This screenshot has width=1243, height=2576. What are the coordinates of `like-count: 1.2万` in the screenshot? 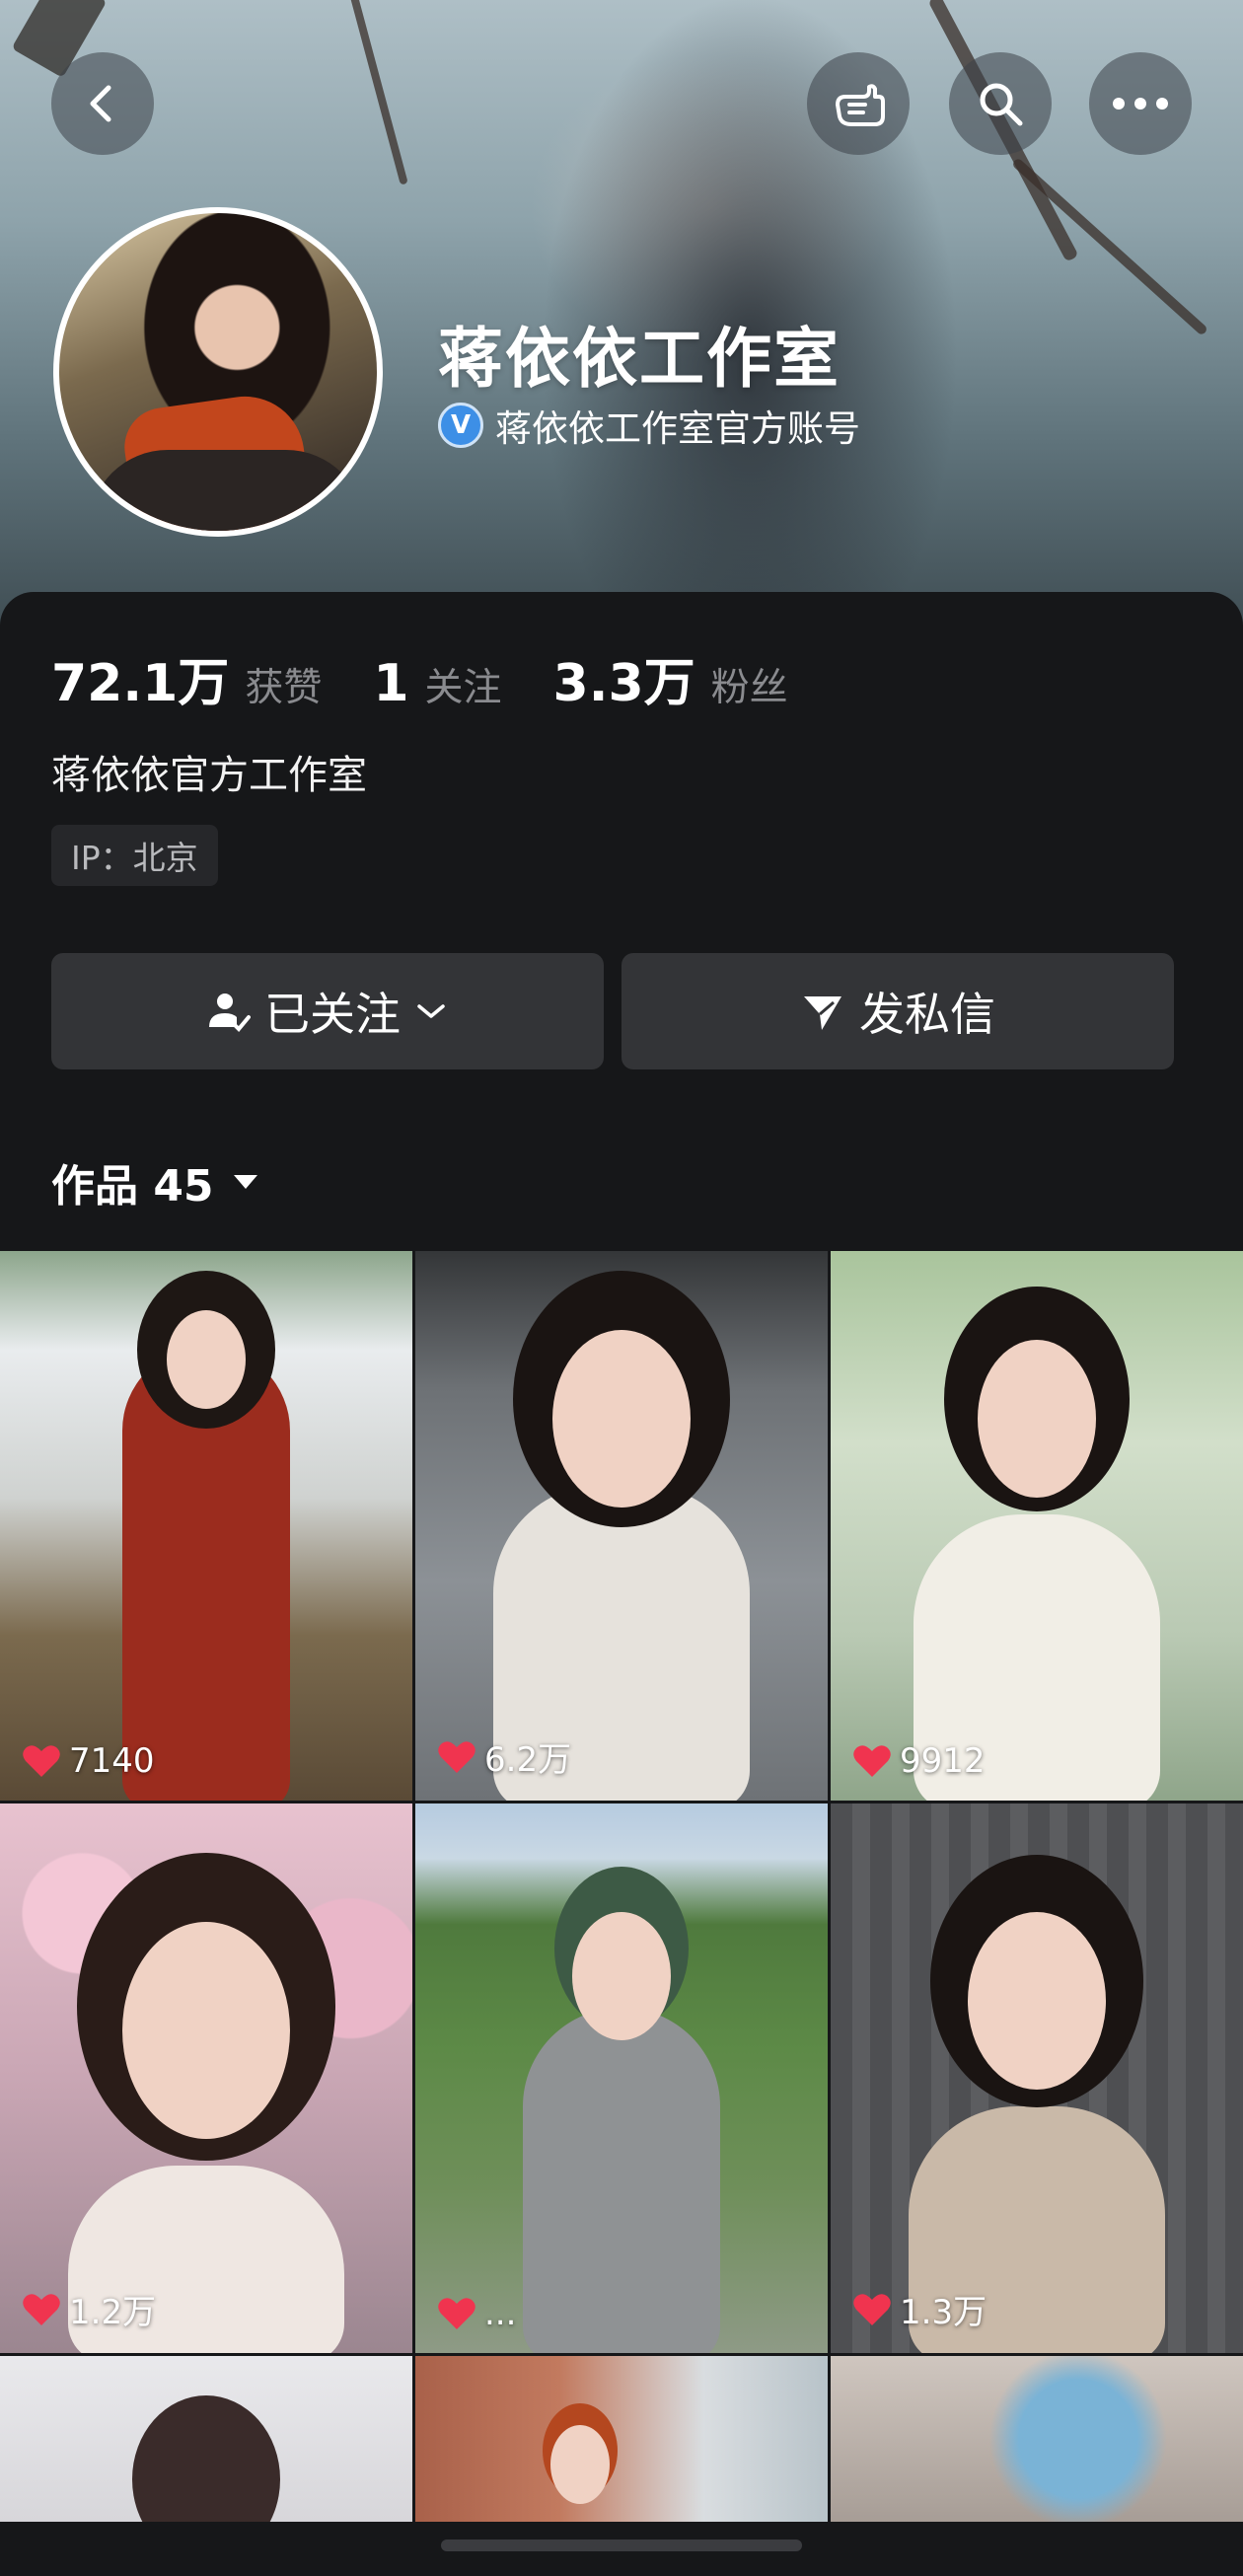 It's located at (89, 2309).